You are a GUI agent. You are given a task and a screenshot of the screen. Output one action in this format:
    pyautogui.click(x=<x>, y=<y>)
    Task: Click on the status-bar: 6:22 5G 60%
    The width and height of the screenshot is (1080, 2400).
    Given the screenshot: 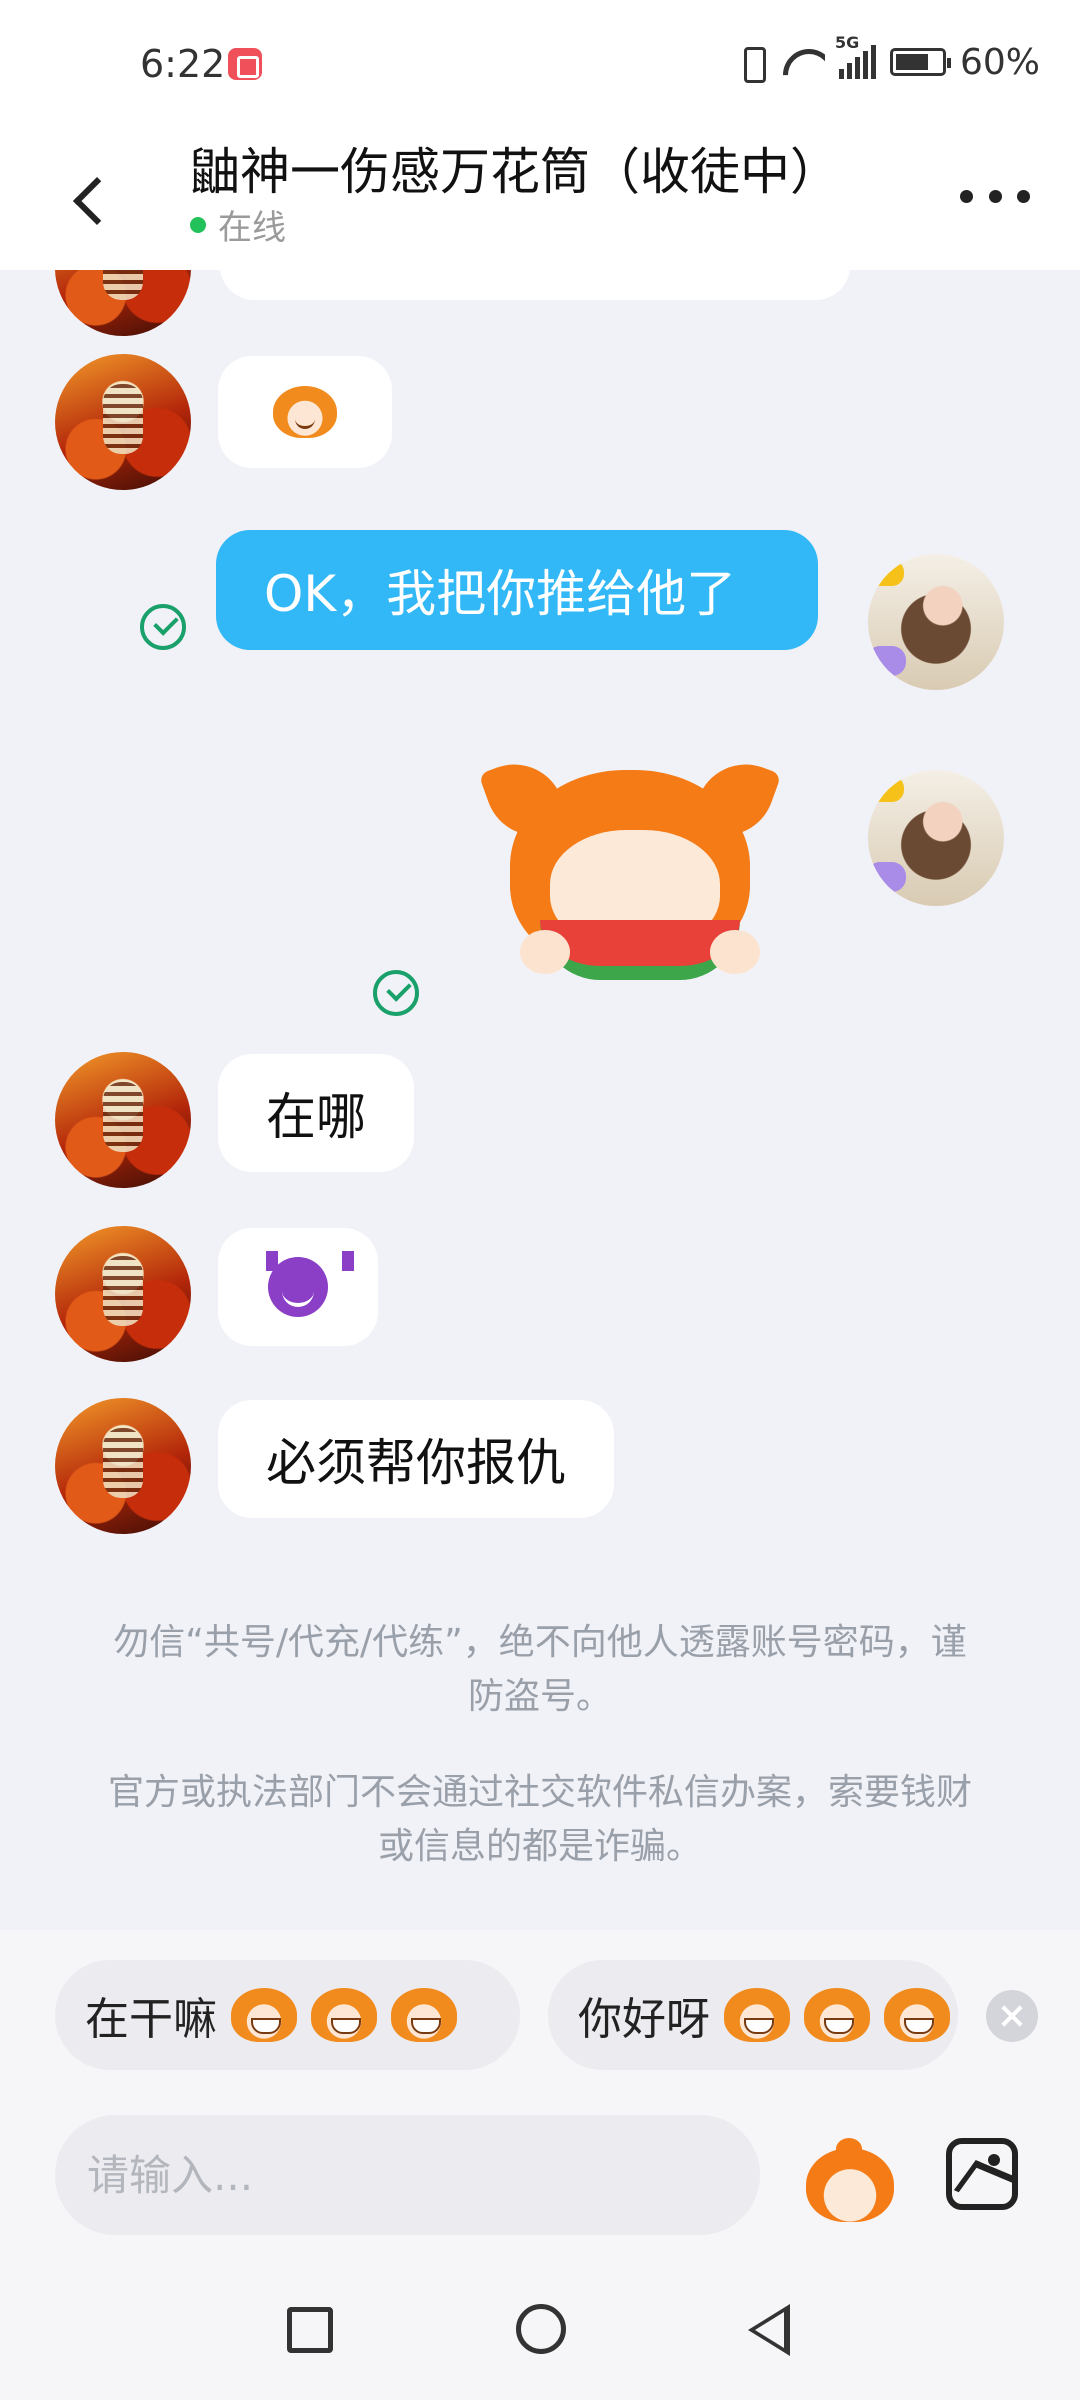 What is the action you would take?
    pyautogui.click(x=540, y=65)
    